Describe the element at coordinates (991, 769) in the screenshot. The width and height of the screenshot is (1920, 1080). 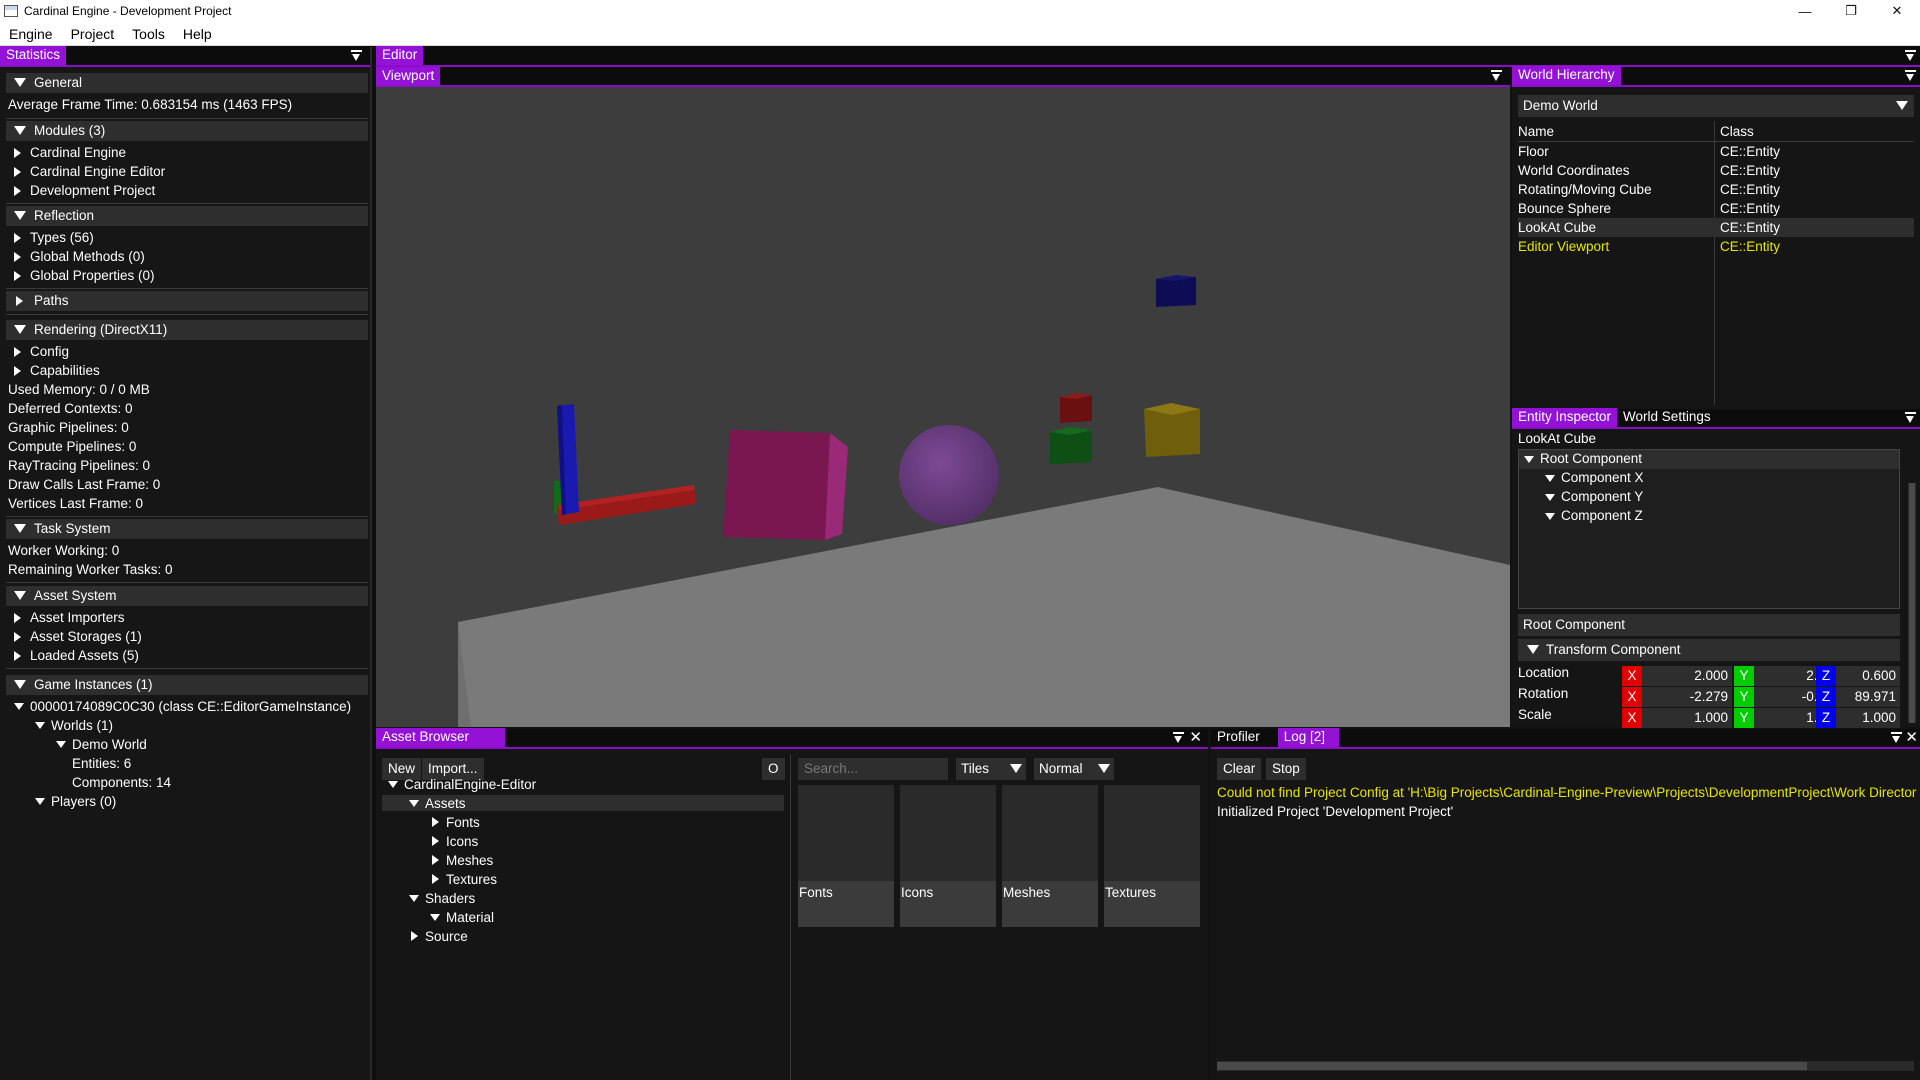
I see `view-mode-select: Tiles` at that location.